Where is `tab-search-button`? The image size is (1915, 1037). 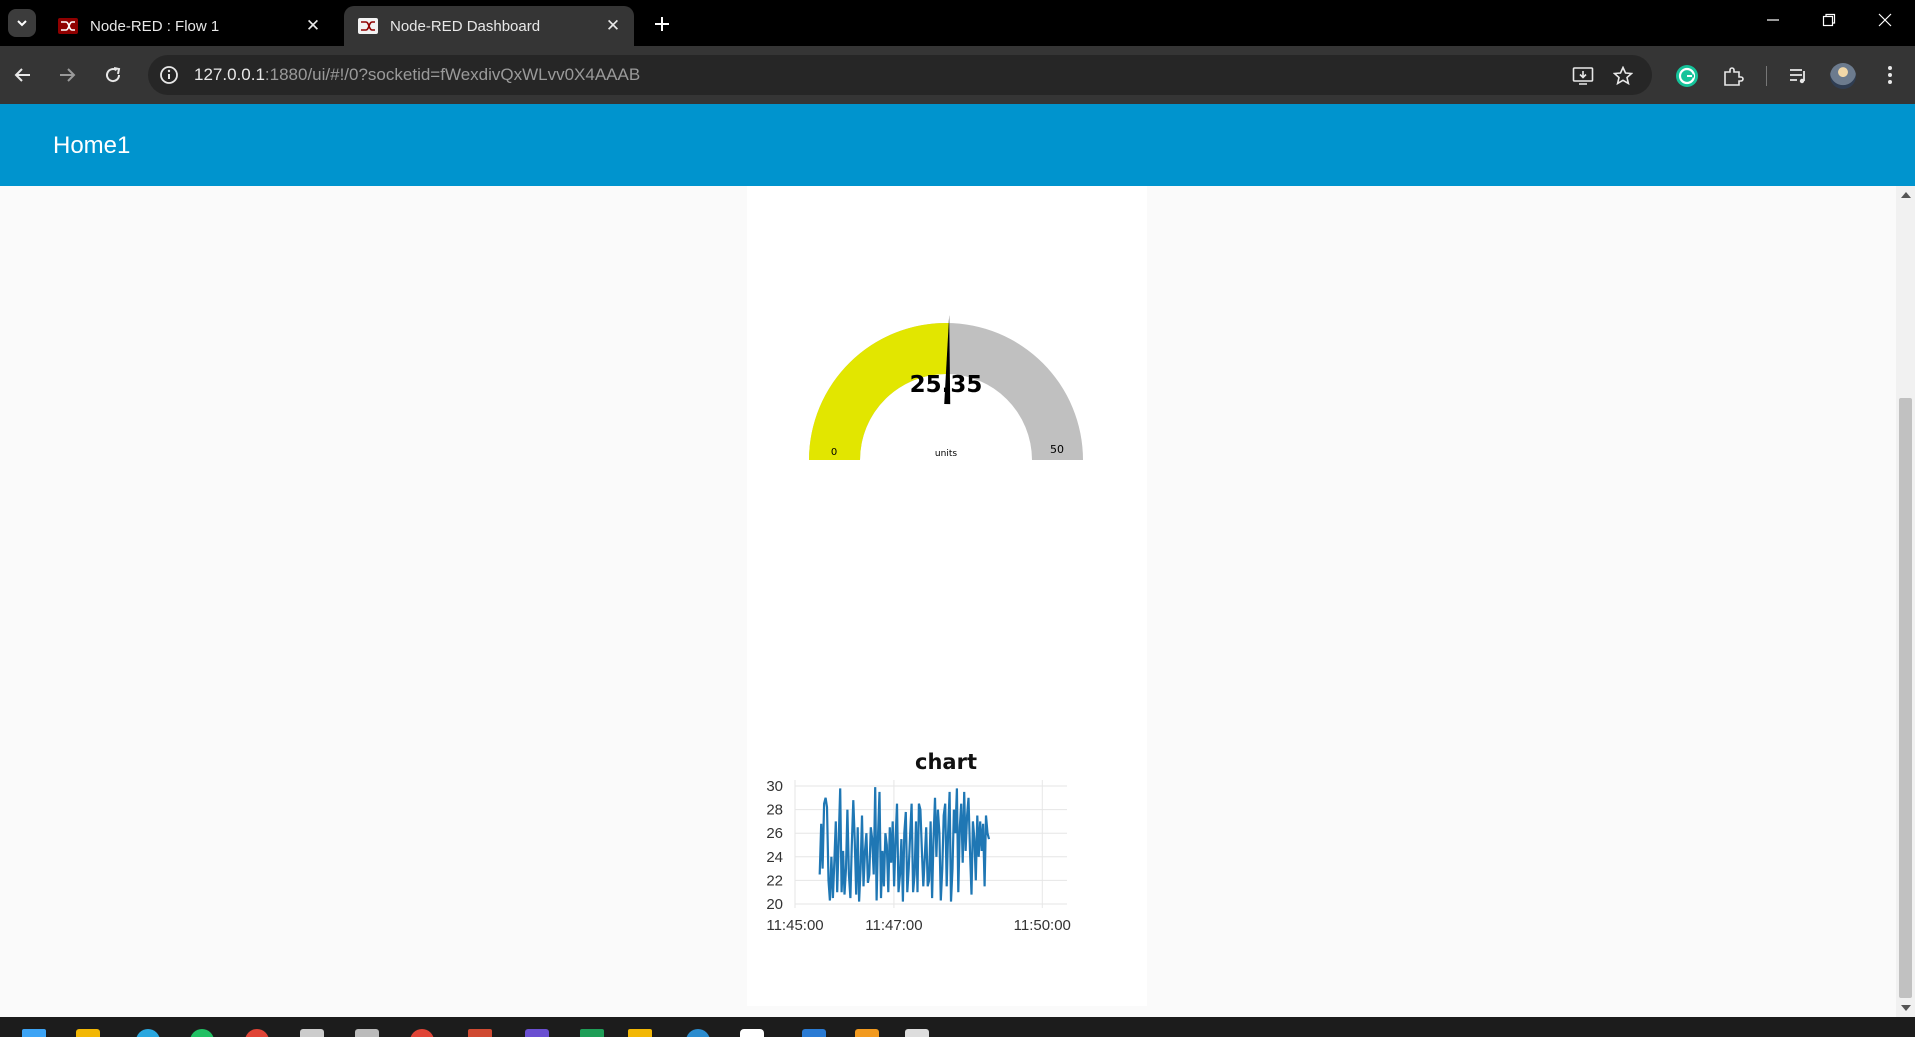
tab-search-button is located at coordinates (22, 23).